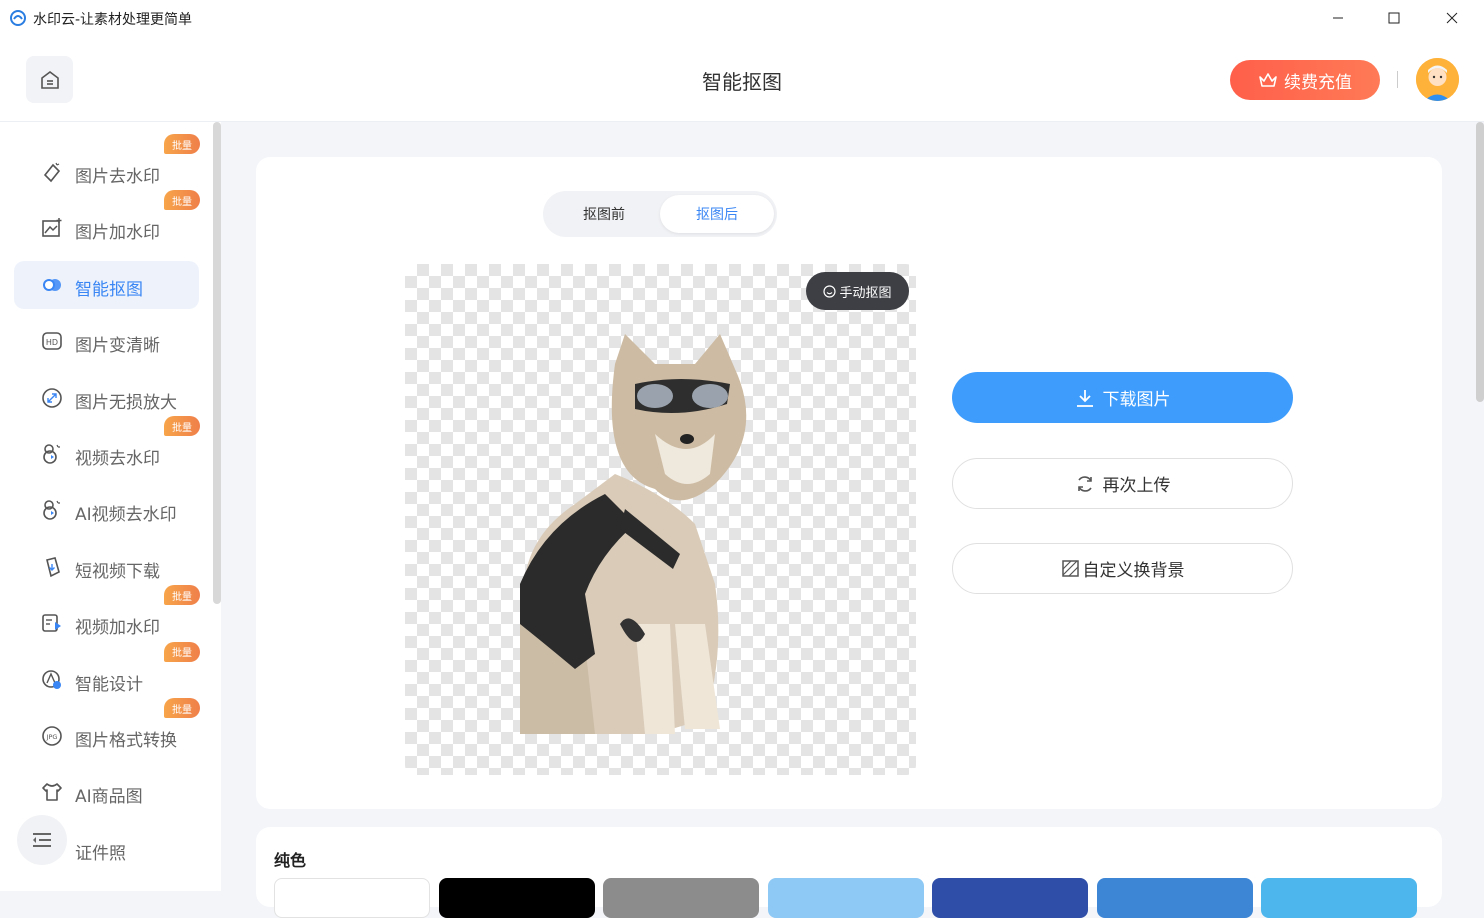 The width and height of the screenshot is (1484, 918). I want to click on smile-icon, so click(830, 291).